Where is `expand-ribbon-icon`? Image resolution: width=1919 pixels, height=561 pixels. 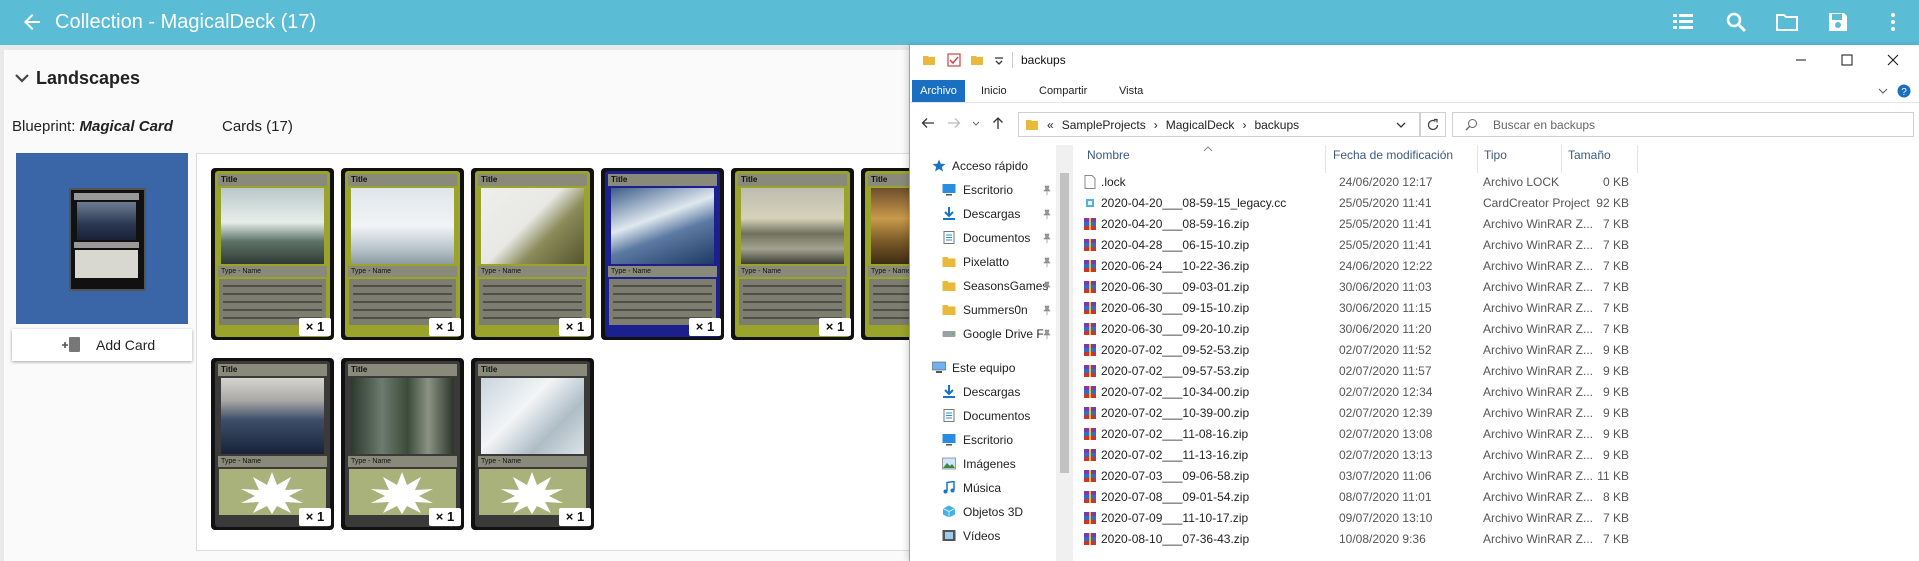
expand-ribbon-icon is located at coordinates (1883, 91).